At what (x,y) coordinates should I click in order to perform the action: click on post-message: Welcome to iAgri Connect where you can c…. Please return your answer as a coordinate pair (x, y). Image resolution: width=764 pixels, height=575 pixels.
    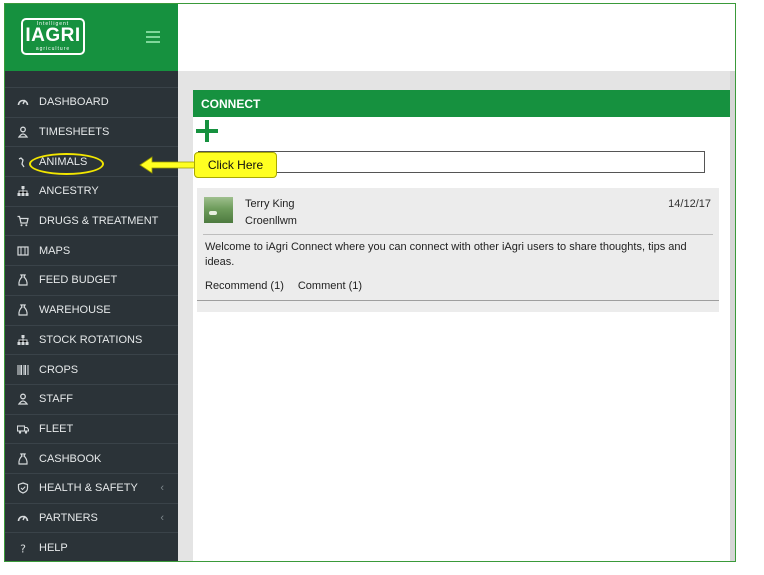
    Looking at the image, I should click on (446, 254).